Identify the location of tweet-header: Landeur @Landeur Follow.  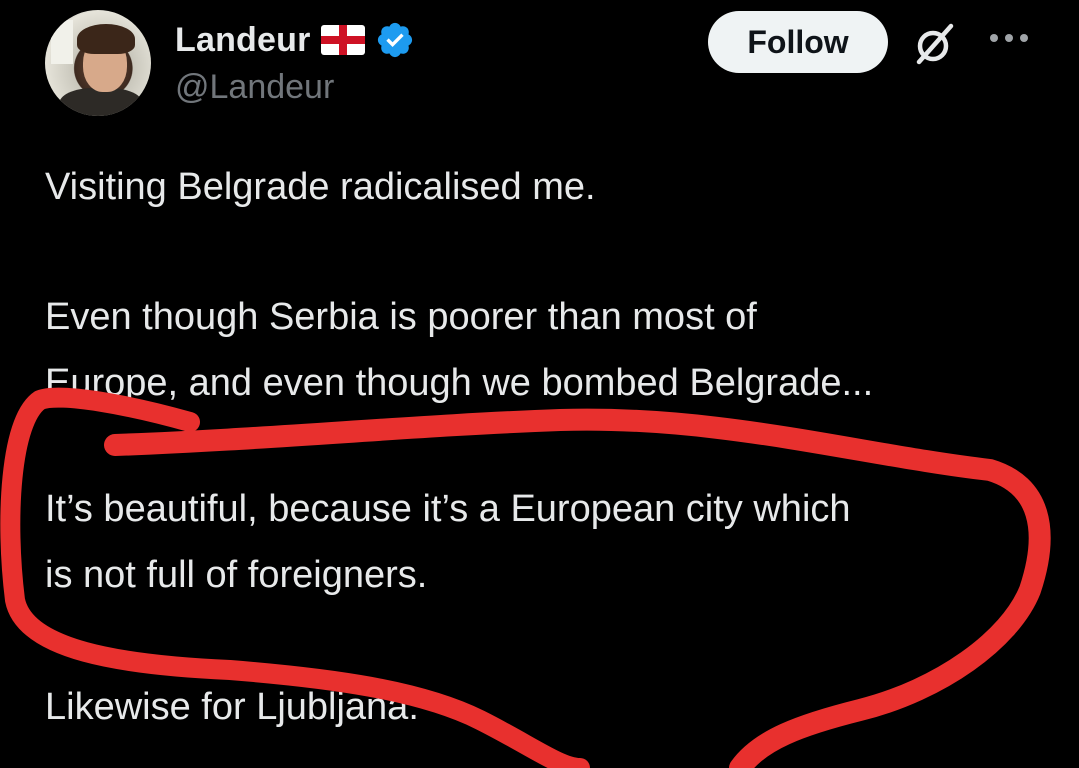
(545, 65).